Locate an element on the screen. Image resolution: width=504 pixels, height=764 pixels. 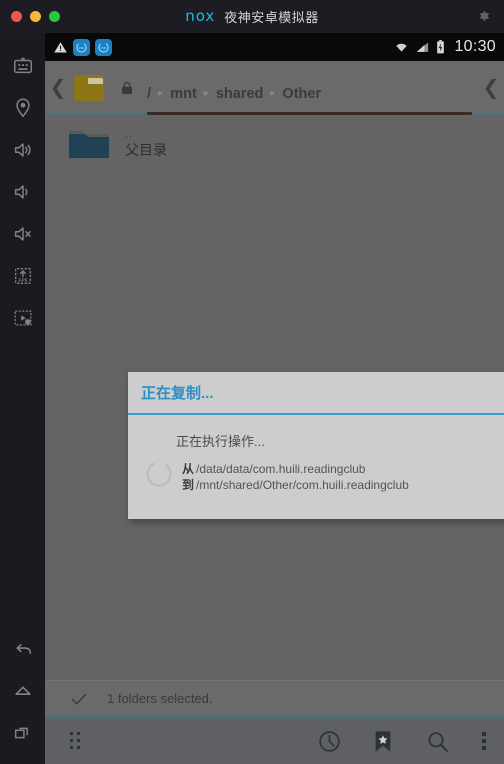
back-icon is located at coordinates (23, 649).